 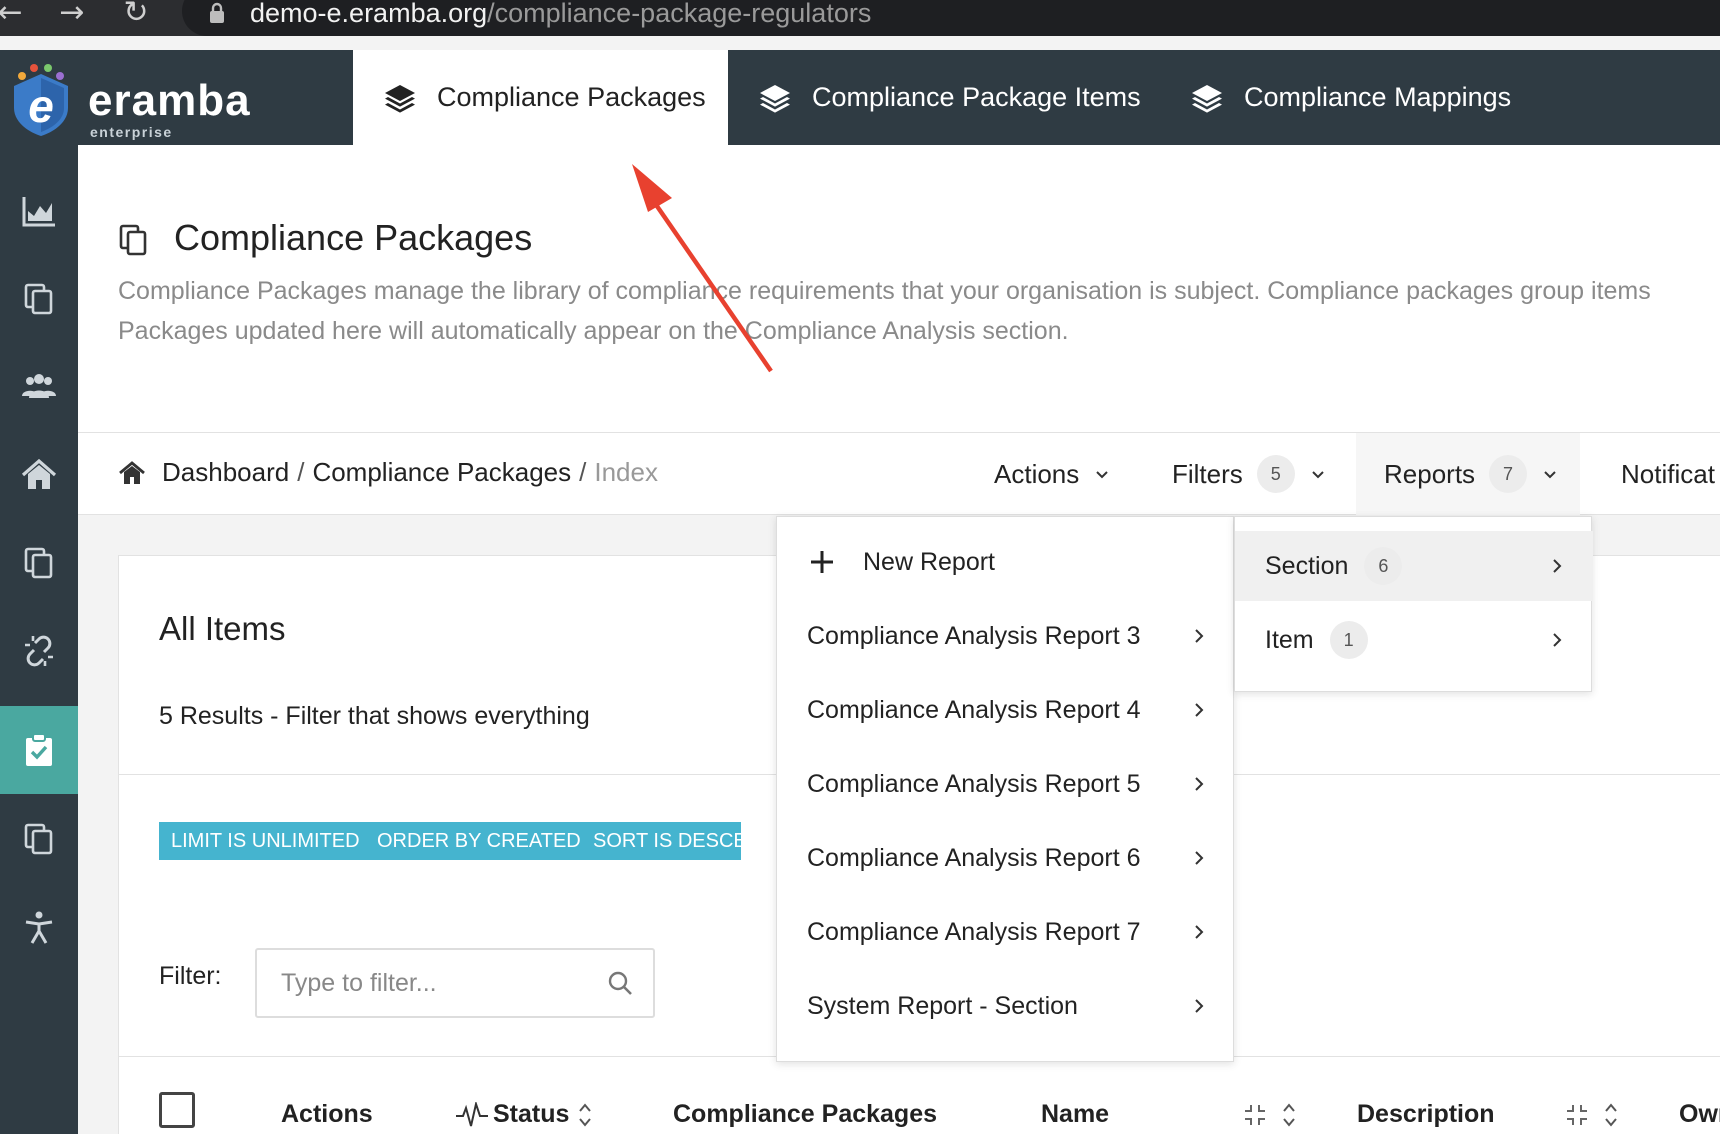 What do you see at coordinates (136, 14) in the screenshot?
I see `reload-icon: ↻` at bounding box center [136, 14].